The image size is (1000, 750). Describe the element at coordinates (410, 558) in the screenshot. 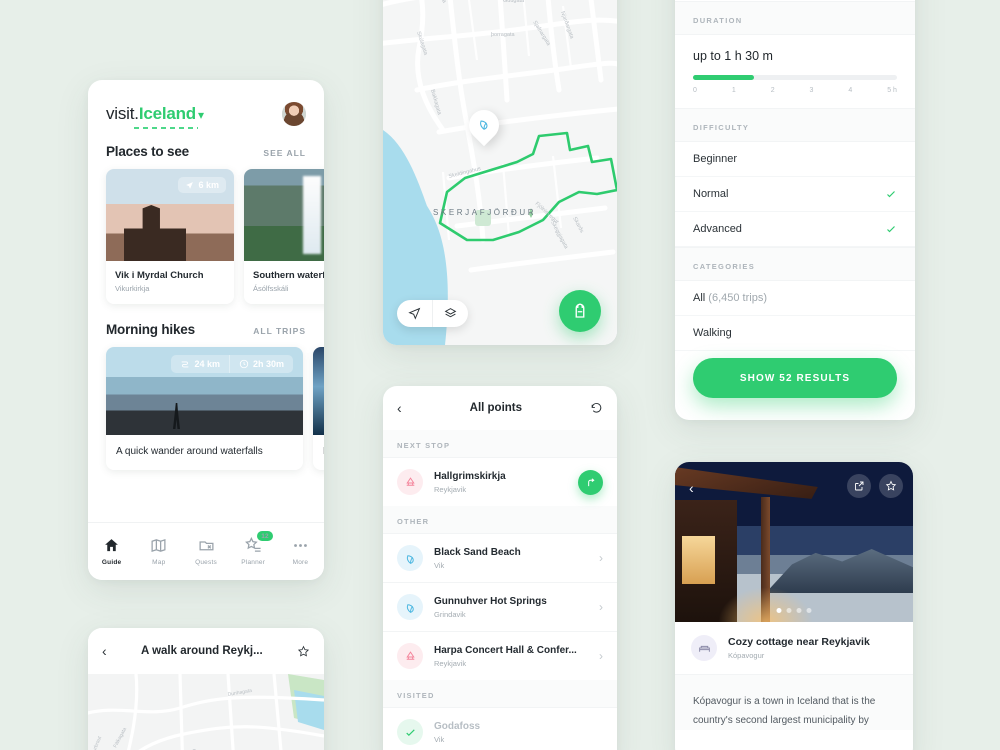

I see `leaf-icon` at that location.